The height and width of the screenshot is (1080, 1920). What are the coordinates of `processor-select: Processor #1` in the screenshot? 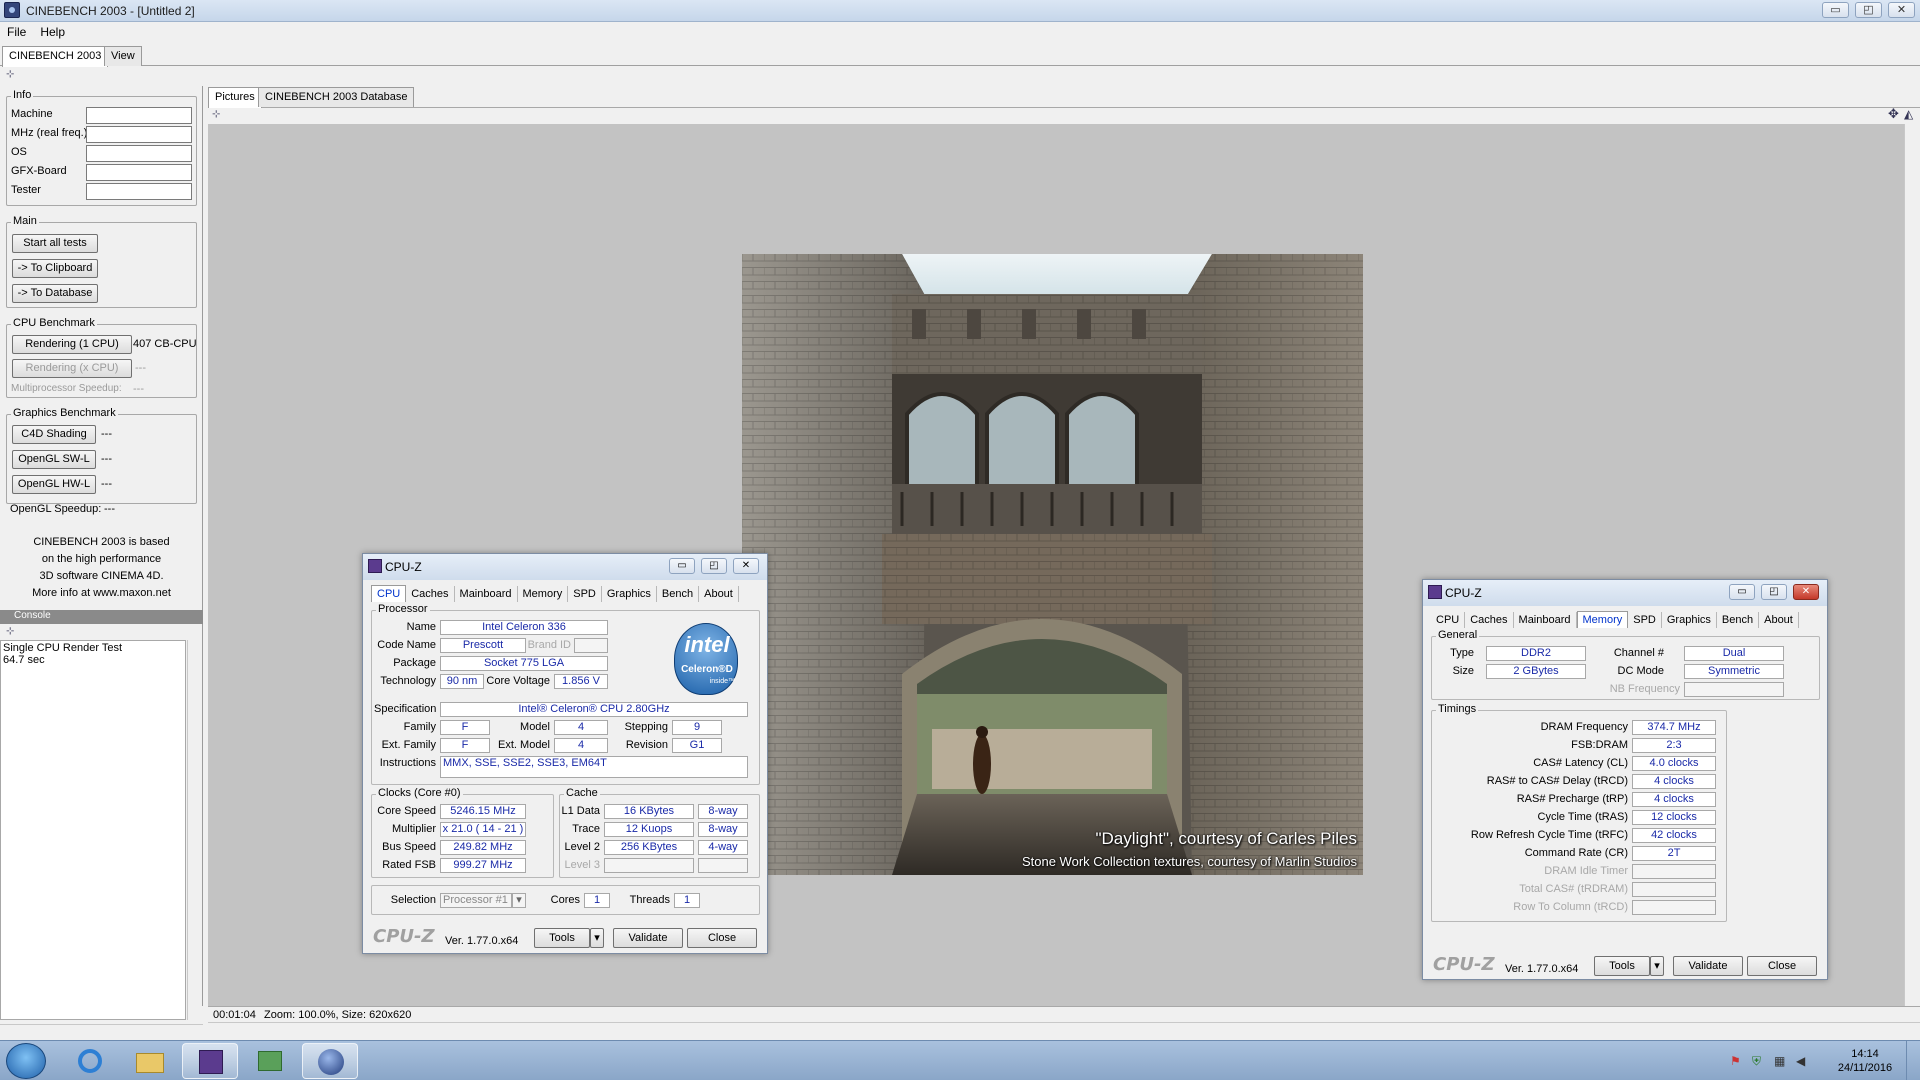 It's located at (476, 900).